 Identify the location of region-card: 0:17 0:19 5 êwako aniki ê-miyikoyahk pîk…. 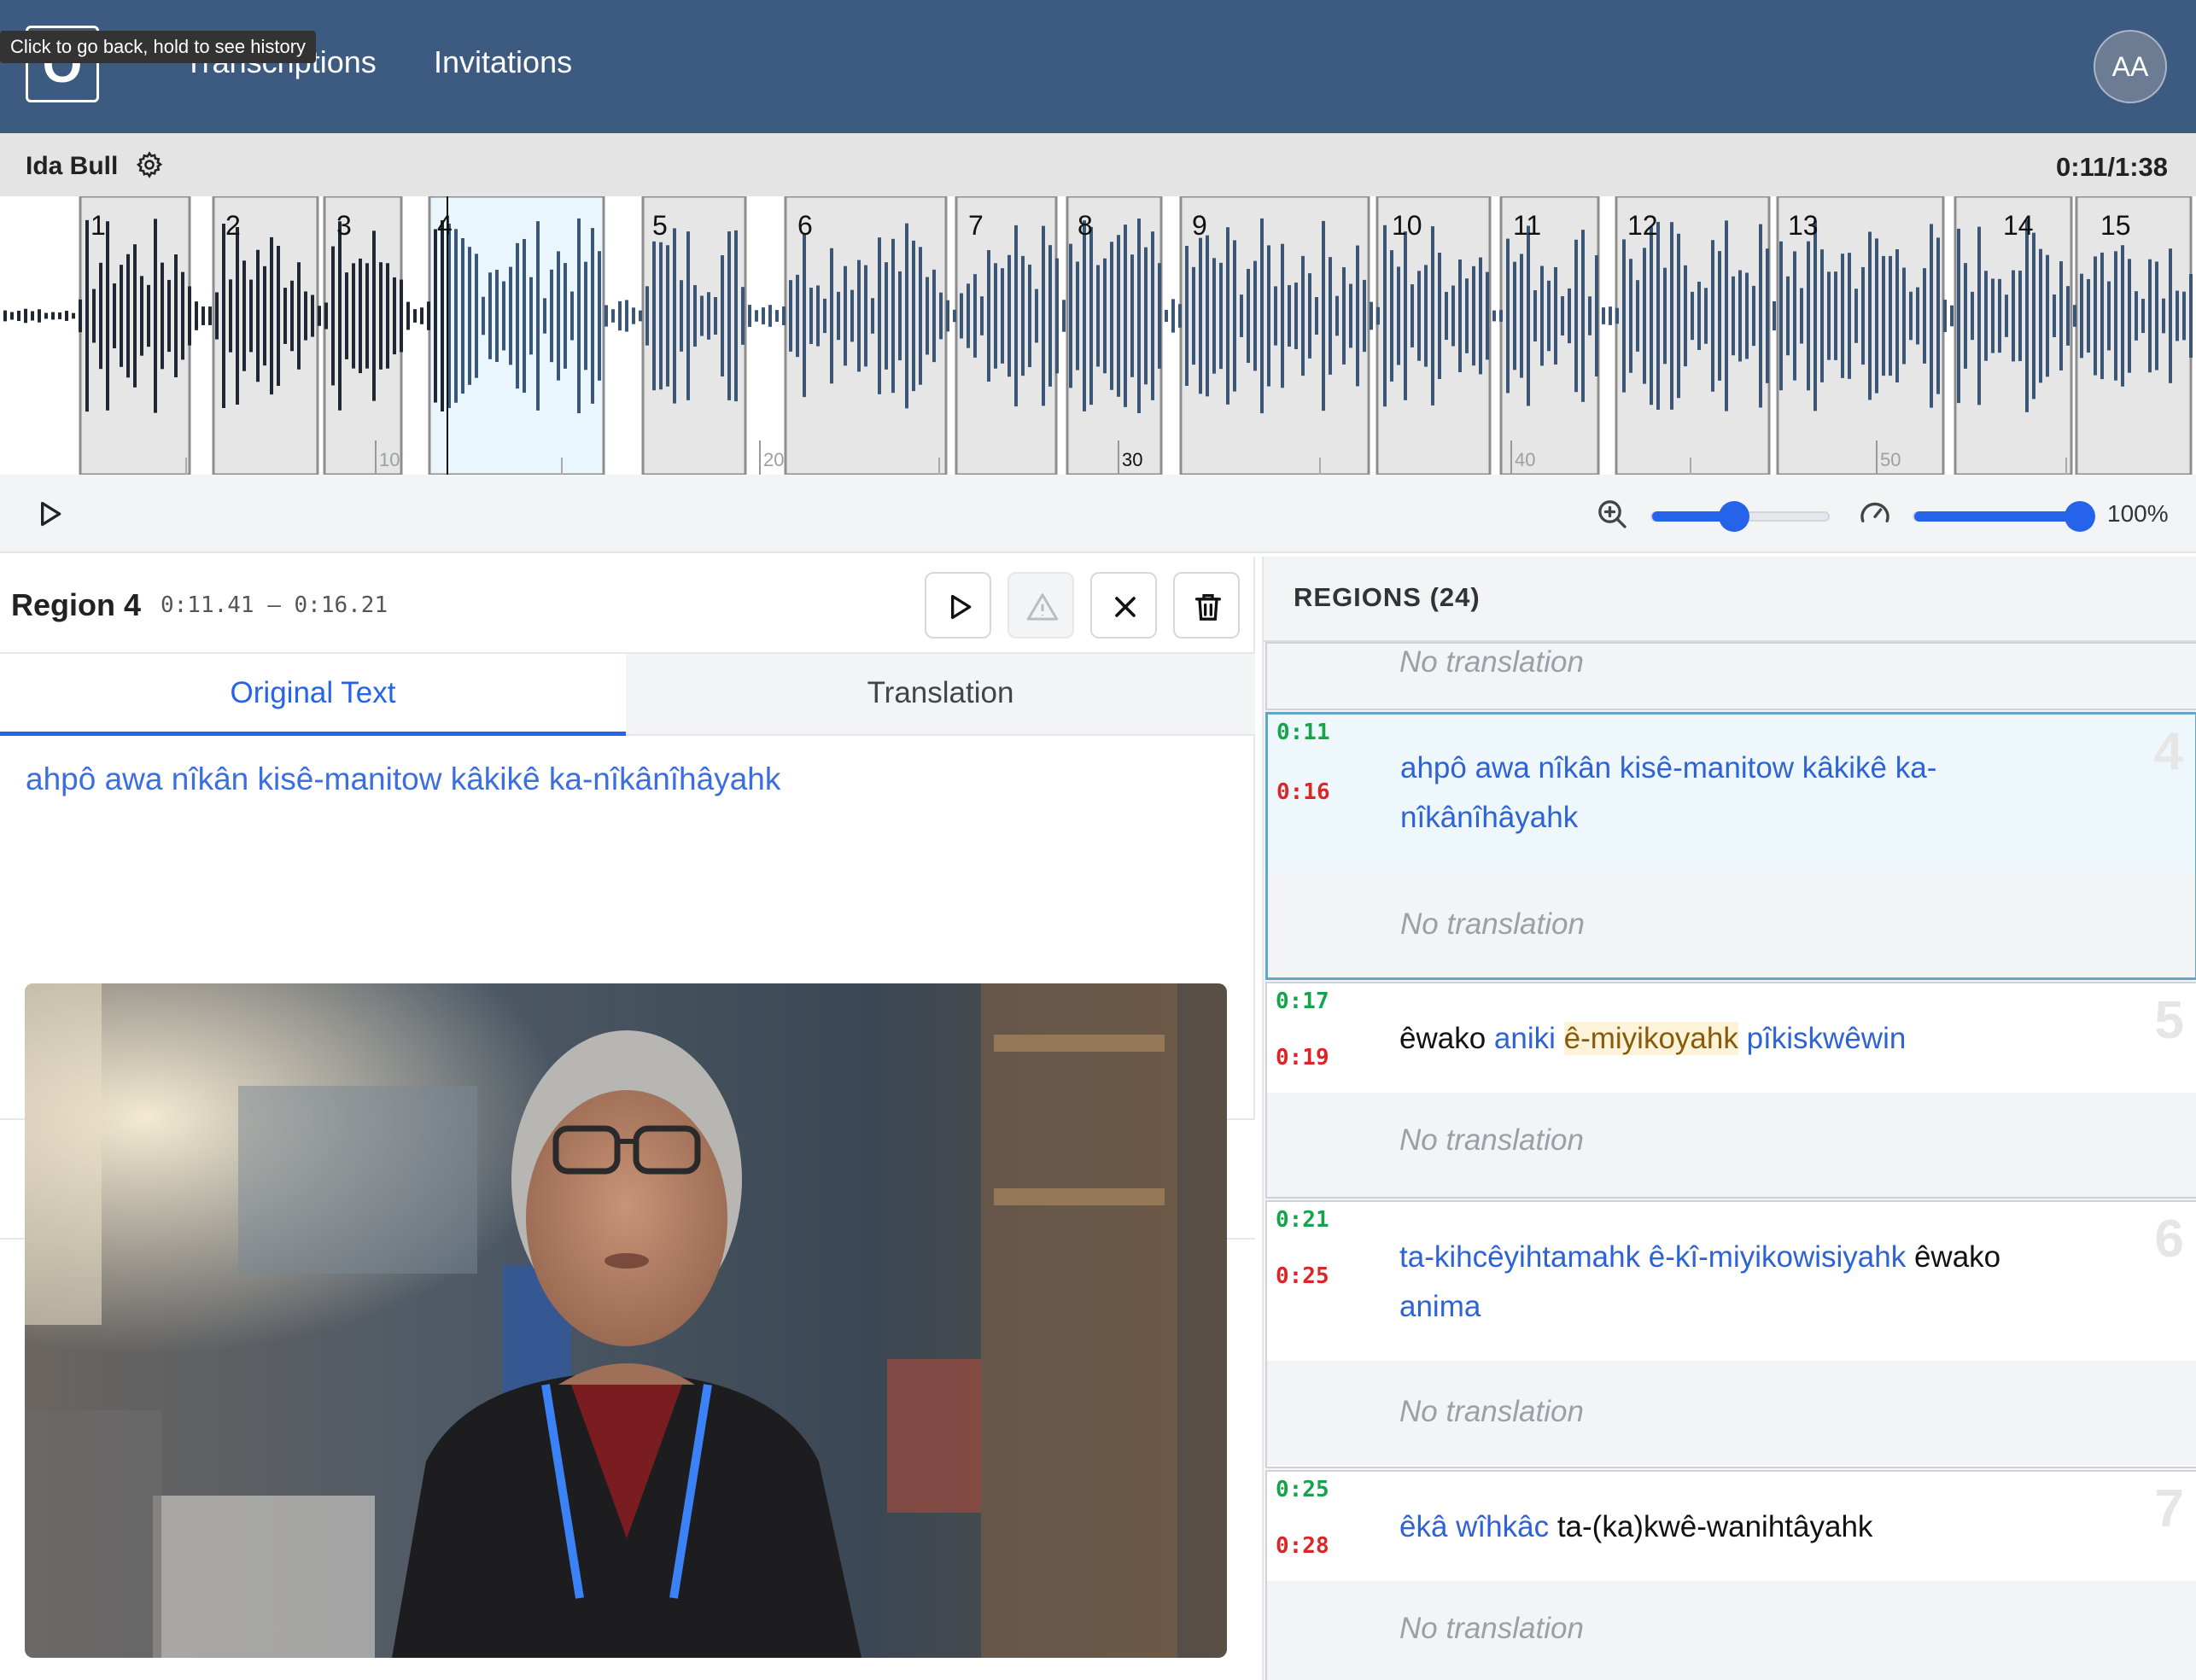
(1730, 1090).